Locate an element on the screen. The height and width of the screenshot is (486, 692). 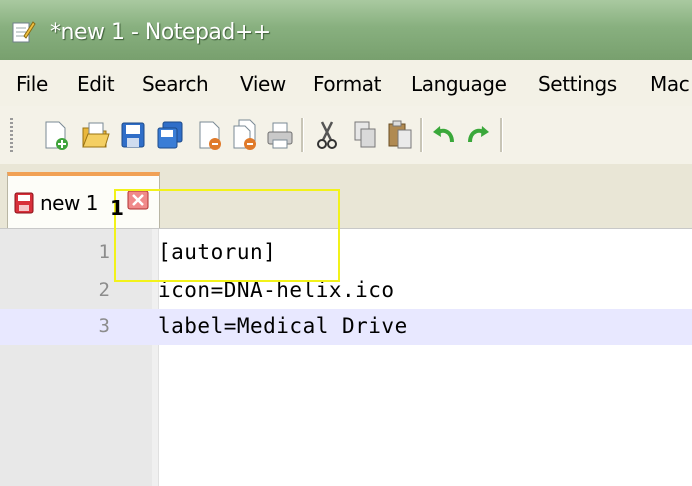
cut-icon is located at coordinates (327, 135).